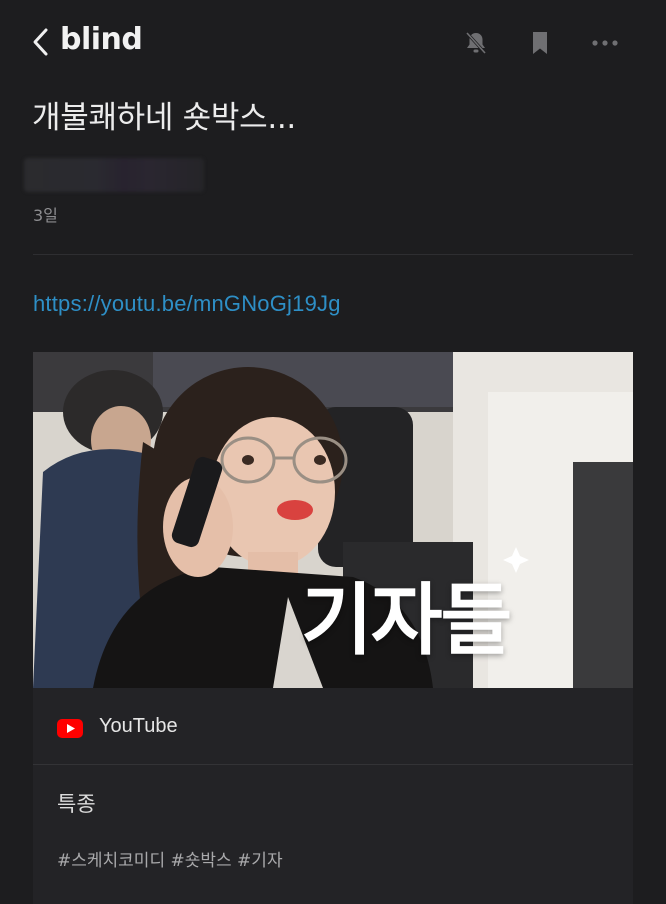 The image size is (666, 904). What do you see at coordinates (138, 726) in the screenshot?
I see `video-source-label: YouTube` at bounding box center [138, 726].